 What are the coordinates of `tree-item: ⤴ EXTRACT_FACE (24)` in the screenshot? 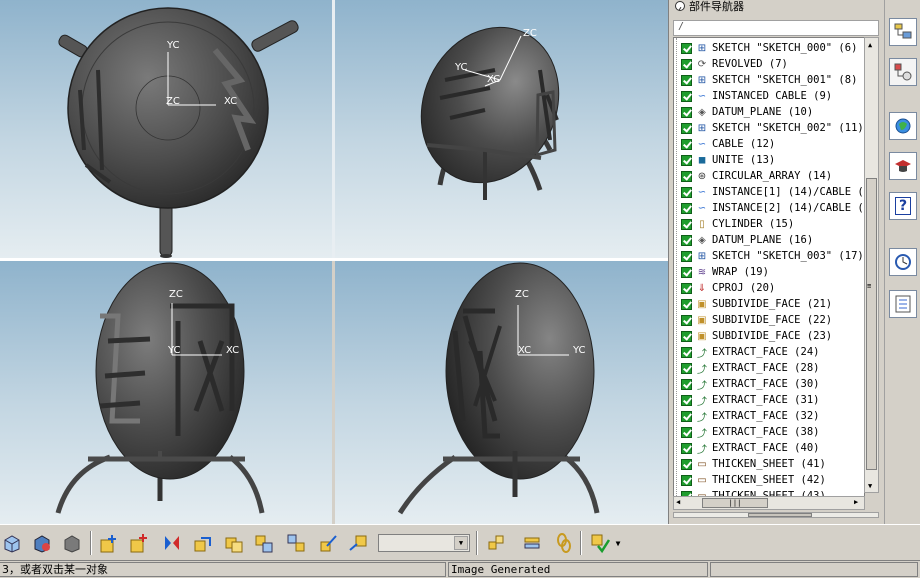 It's located at (769, 352).